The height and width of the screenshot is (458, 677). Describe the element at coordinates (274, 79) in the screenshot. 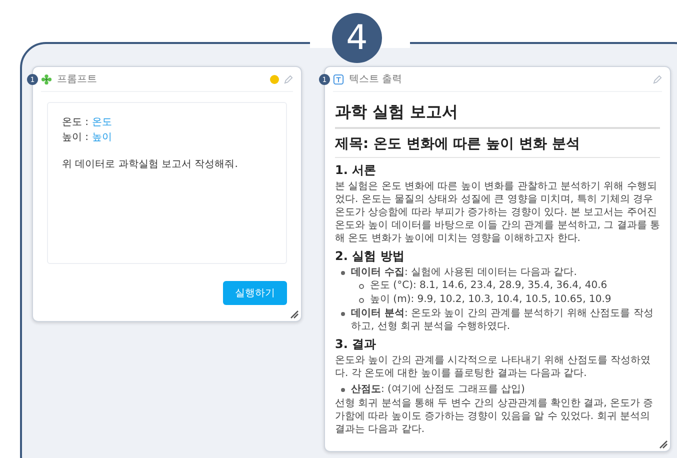

I see `status-dot-icon` at that location.